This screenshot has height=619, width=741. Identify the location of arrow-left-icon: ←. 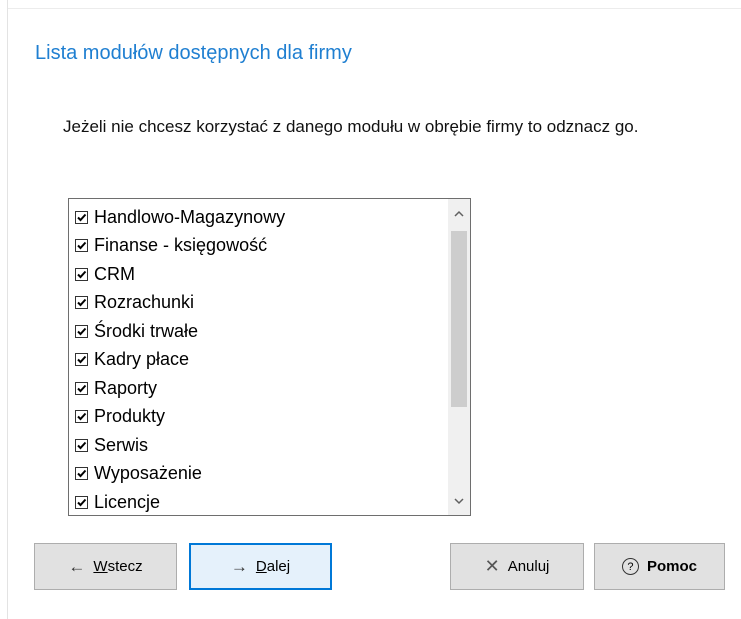
(77, 566).